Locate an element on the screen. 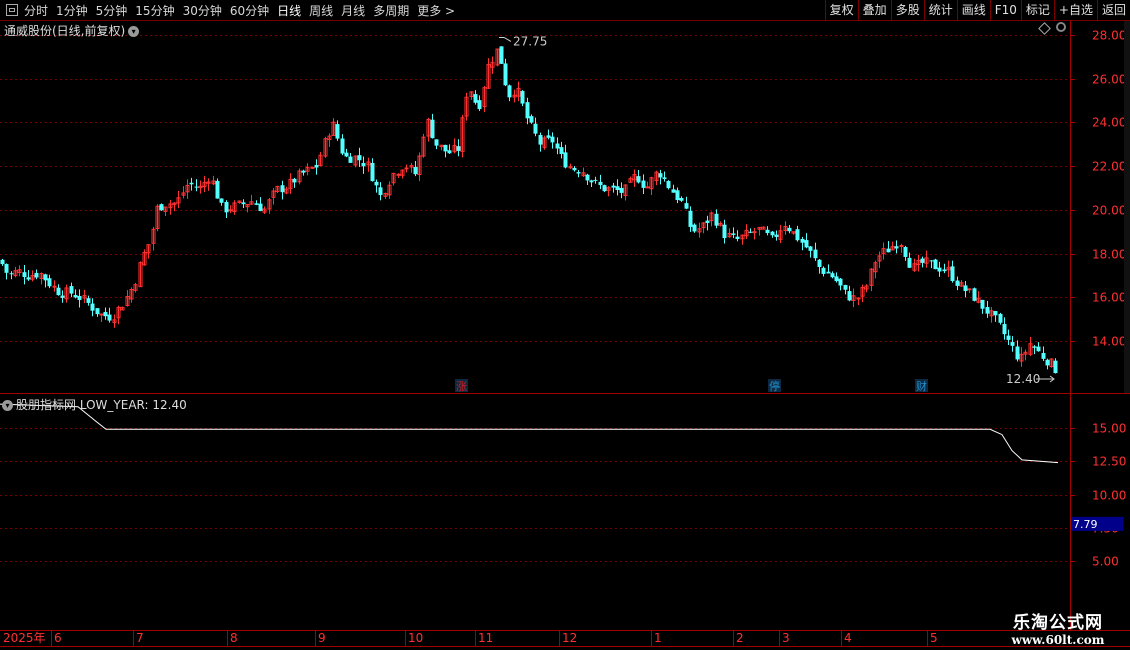 The width and height of the screenshot is (1130, 650). stock-title-label: 通威股份(日线,前复权) is located at coordinates (65, 31).